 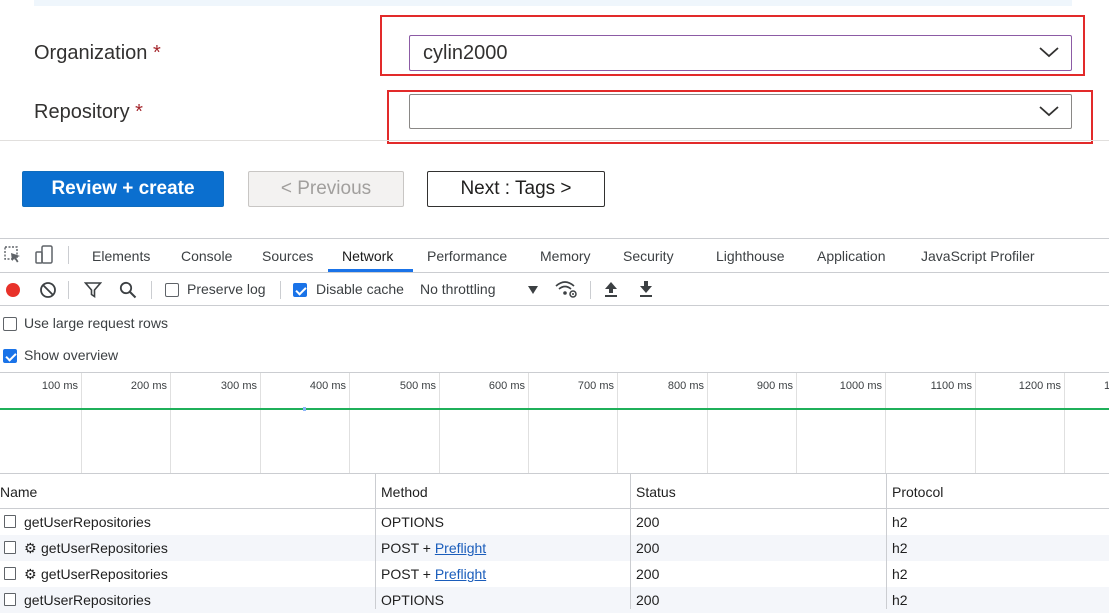 What do you see at coordinates (646, 289) in the screenshot?
I see `export-har-icon` at bounding box center [646, 289].